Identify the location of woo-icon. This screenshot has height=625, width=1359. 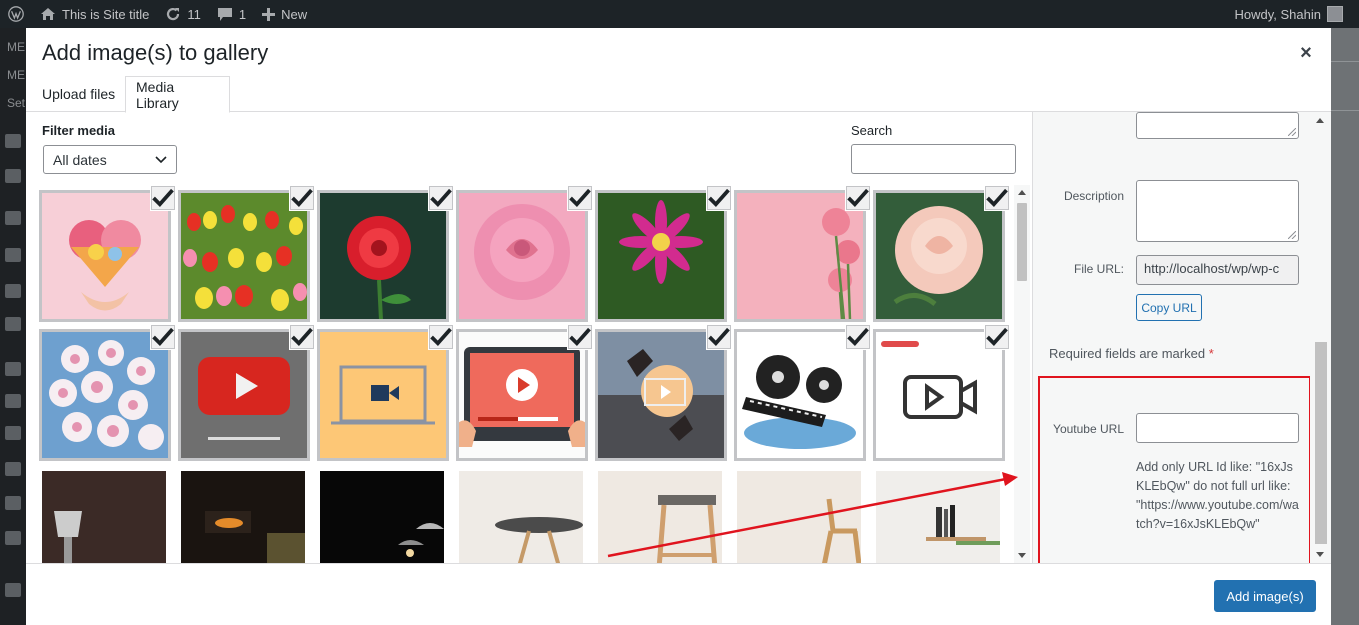
(13, 218).